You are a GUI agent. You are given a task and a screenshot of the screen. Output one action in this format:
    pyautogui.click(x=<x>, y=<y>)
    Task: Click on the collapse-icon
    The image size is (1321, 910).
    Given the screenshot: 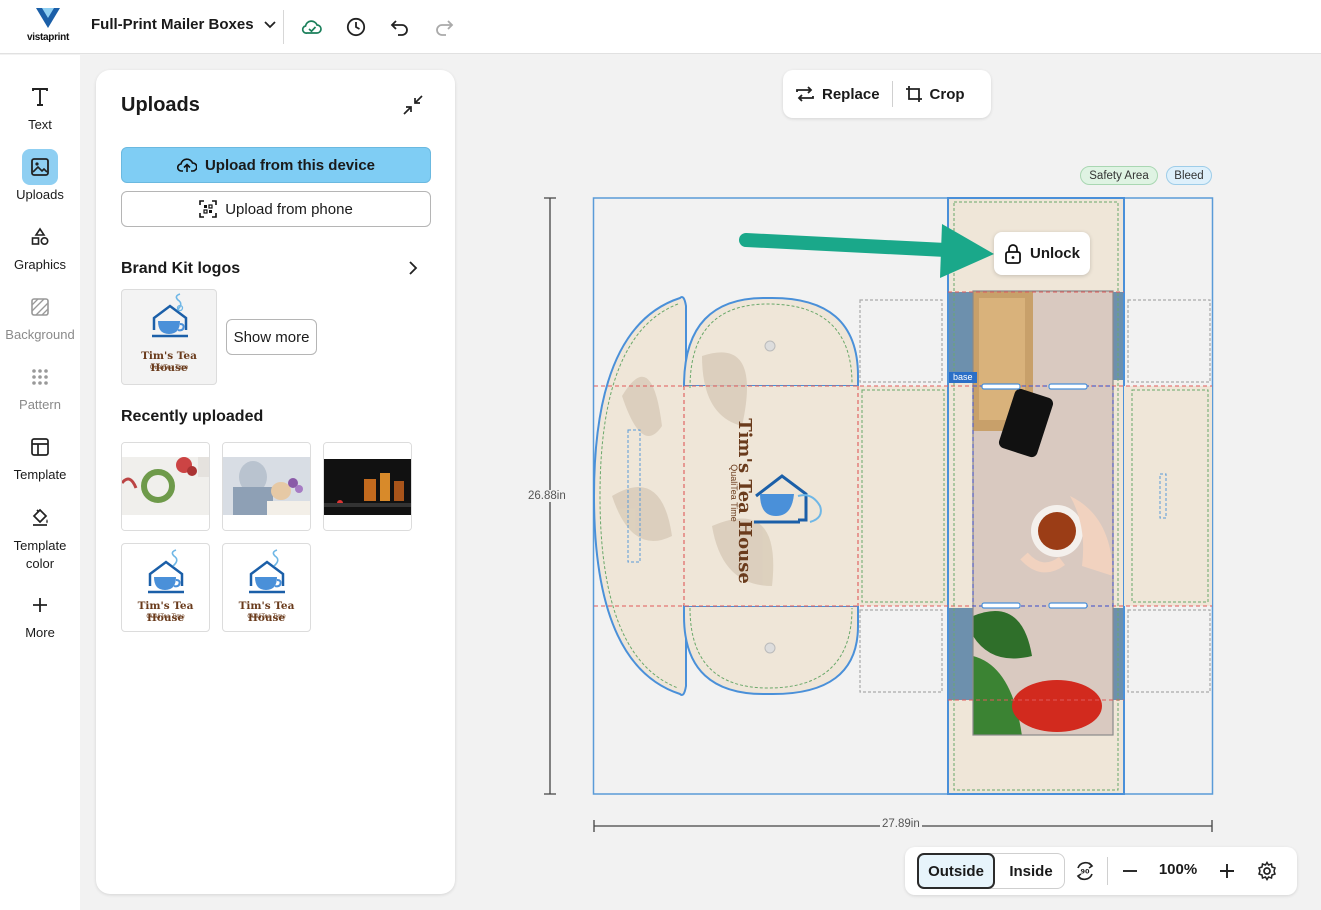 What is the action you would take?
    pyautogui.click(x=413, y=105)
    